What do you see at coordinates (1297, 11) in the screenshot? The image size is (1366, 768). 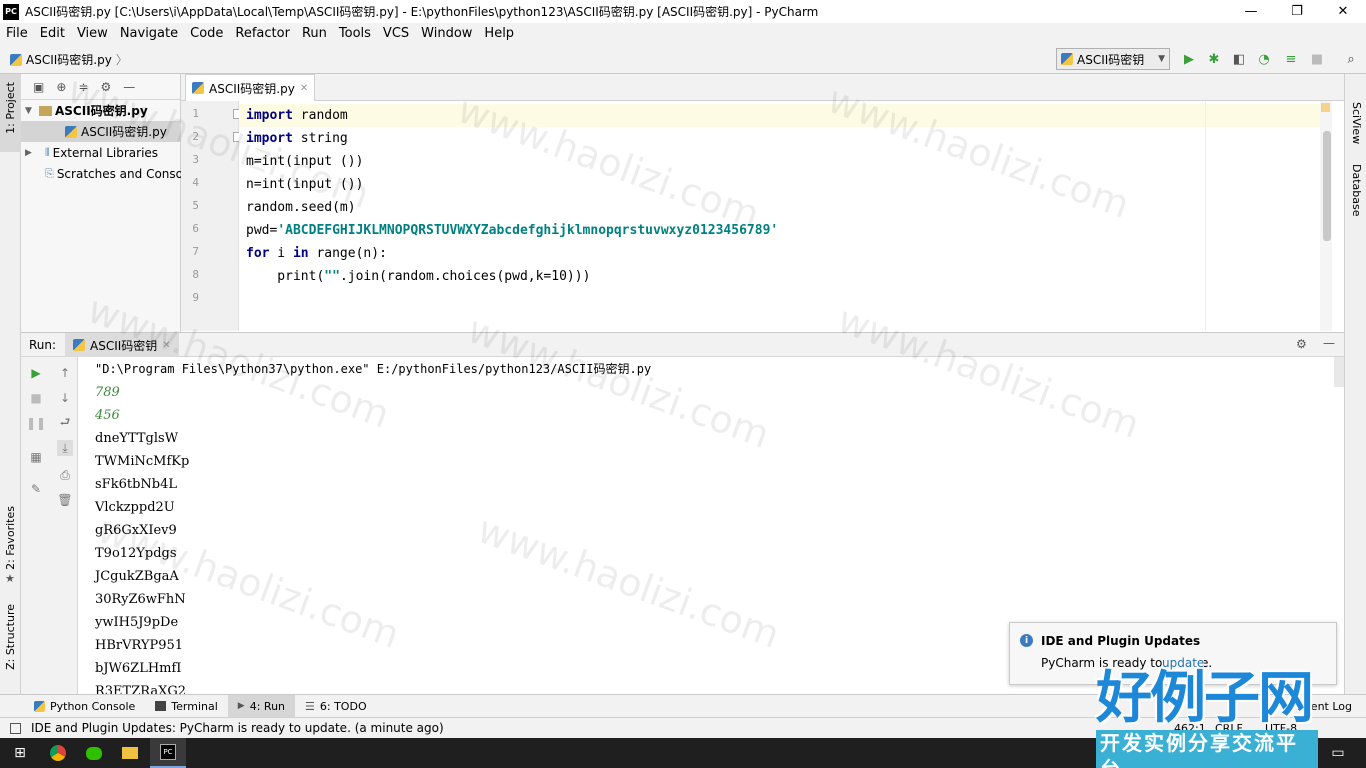 I see `restore-button: ❐` at bounding box center [1297, 11].